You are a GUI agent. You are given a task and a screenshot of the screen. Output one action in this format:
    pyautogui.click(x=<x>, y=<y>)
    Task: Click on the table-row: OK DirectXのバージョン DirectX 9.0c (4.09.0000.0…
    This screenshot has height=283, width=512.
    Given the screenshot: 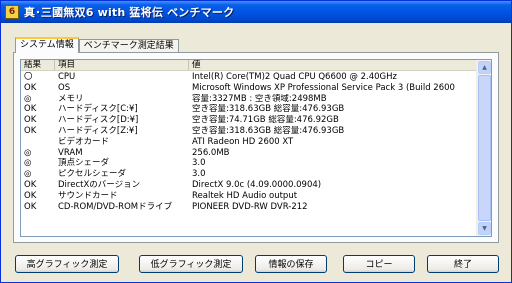 What is the action you would take?
    pyautogui.click(x=249, y=185)
    